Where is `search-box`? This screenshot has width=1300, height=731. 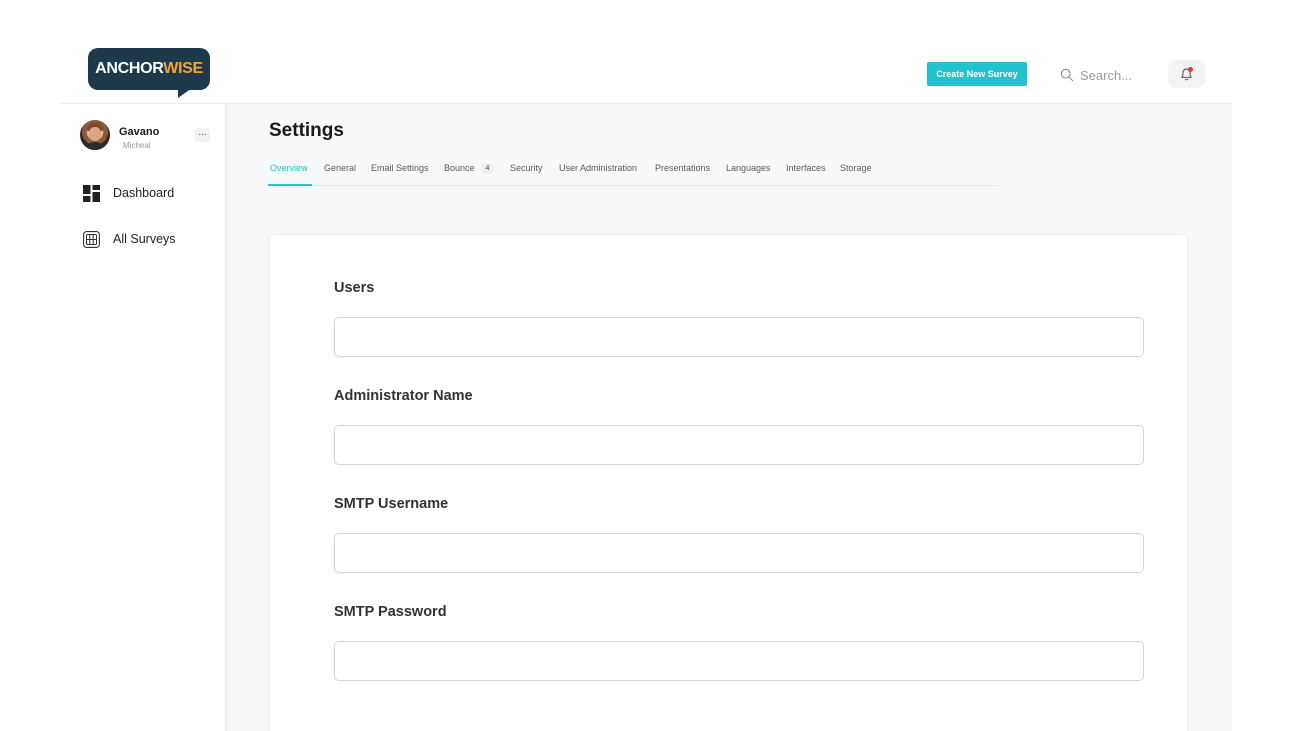
search-box is located at coordinates (1110, 75).